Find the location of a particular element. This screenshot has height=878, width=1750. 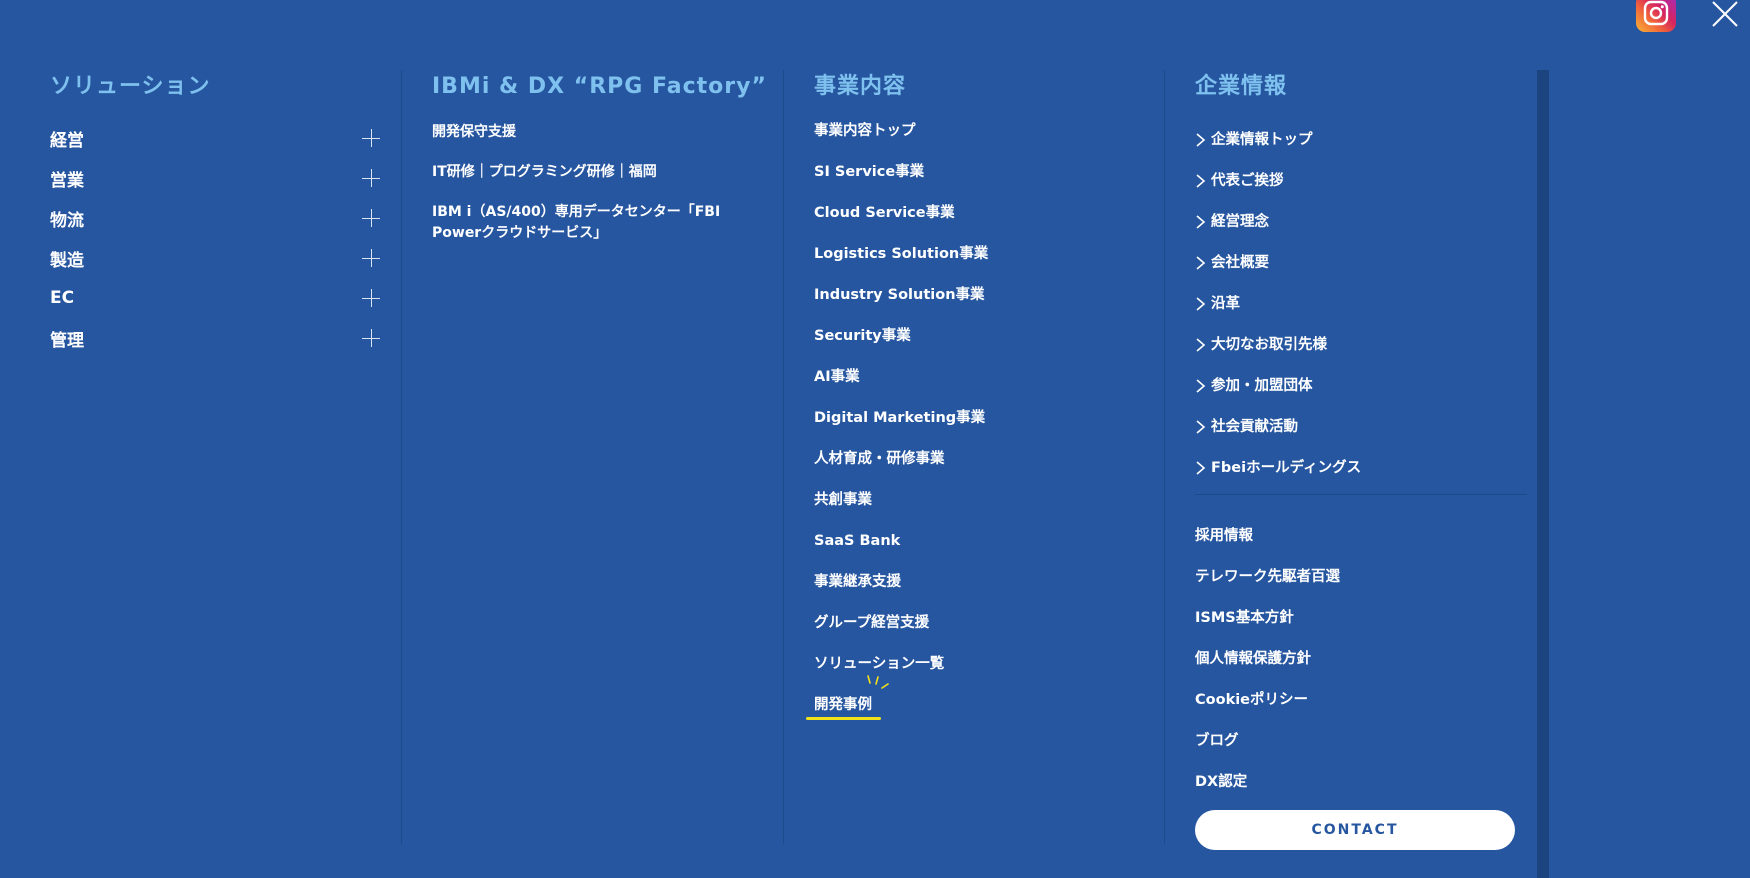

solution-item-manufacturing: 製造 is located at coordinates (215, 258).